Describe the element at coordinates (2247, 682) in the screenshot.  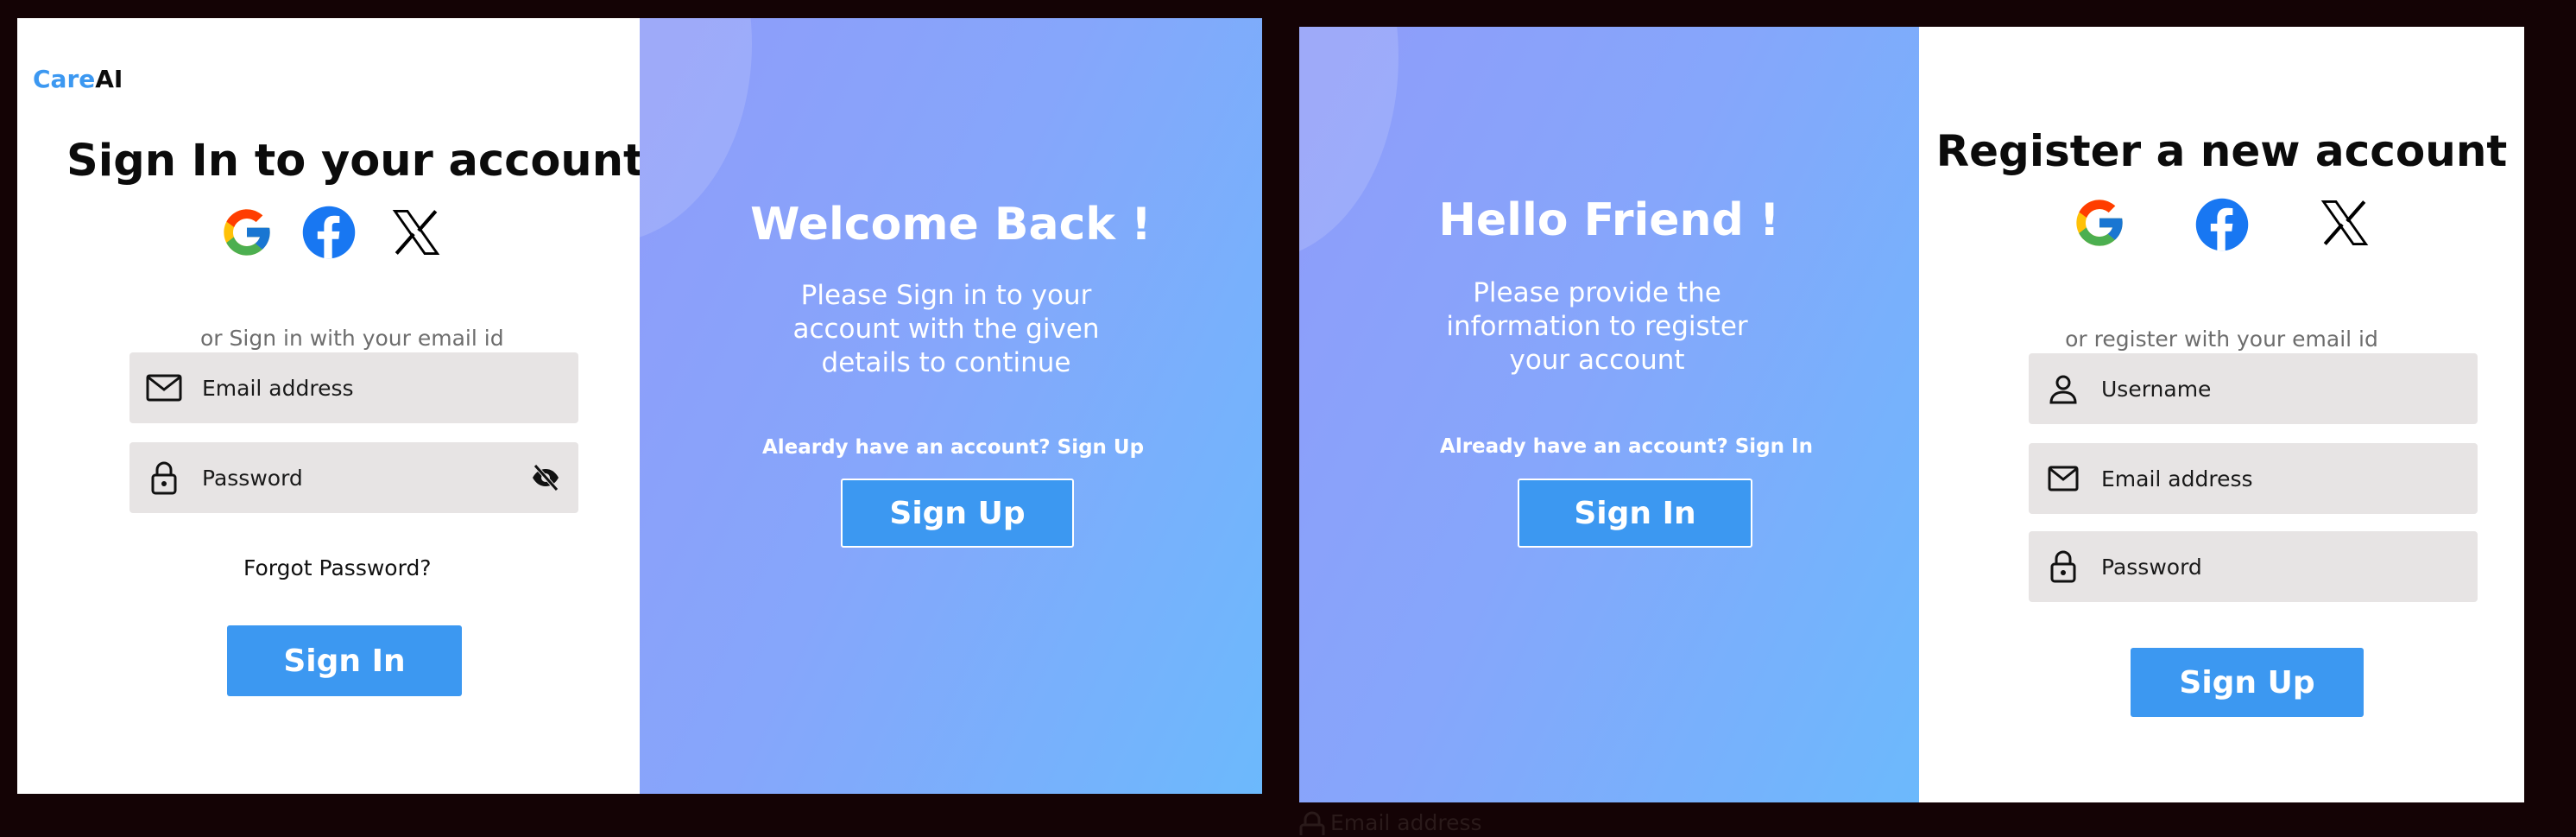
I see `register-submit-button: Sign Up` at that location.